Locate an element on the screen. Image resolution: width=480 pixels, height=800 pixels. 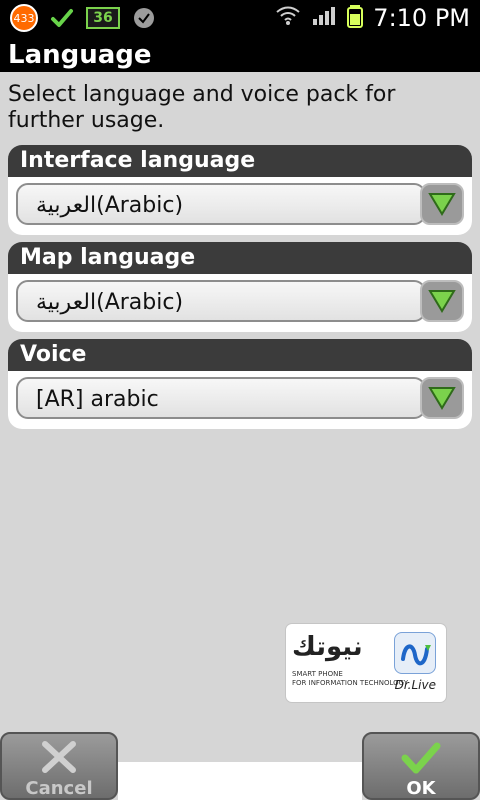
notification-badge: 433 is located at coordinates (24, 18).